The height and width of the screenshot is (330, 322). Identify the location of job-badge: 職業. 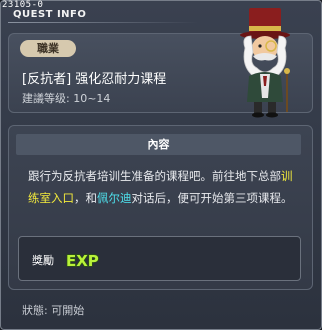
(48, 48).